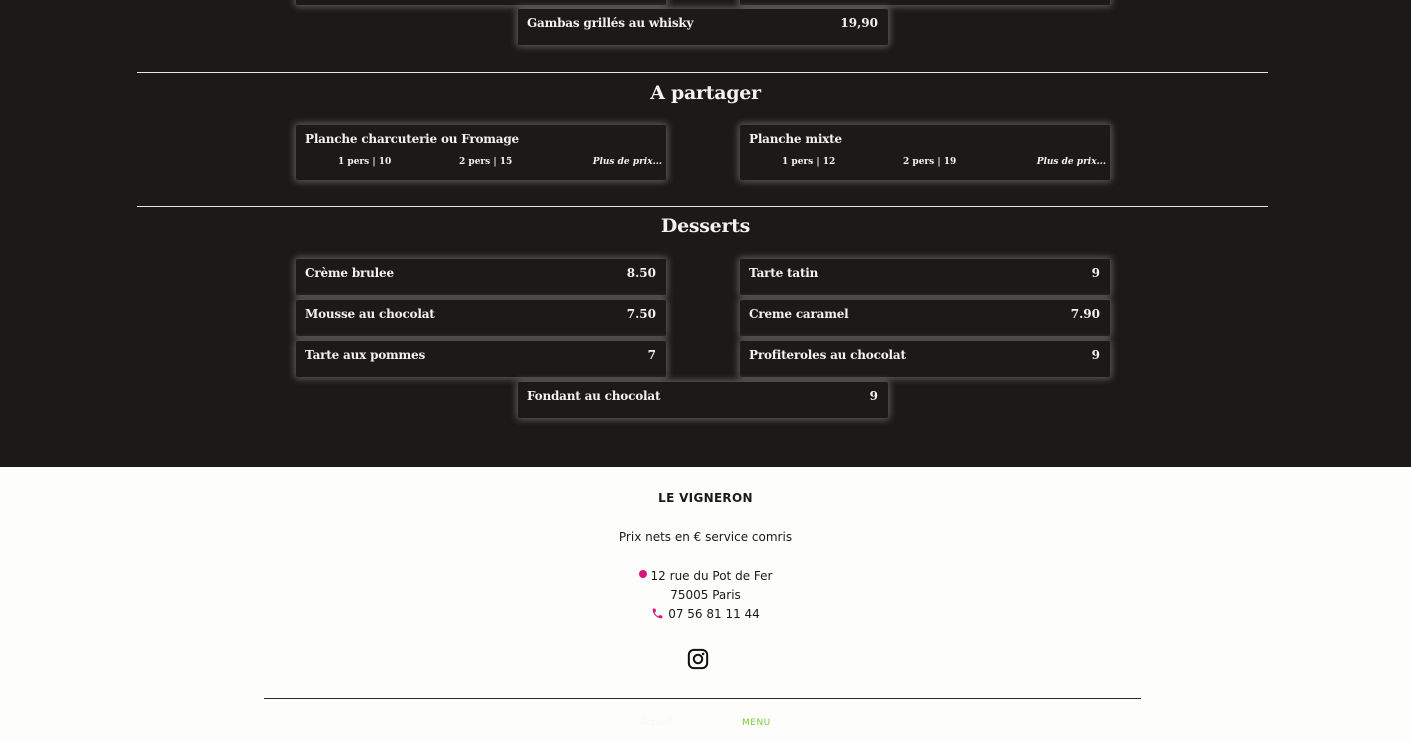 The image size is (1411, 741). I want to click on footer-brand: LE VIGNERON, so click(705, 498).